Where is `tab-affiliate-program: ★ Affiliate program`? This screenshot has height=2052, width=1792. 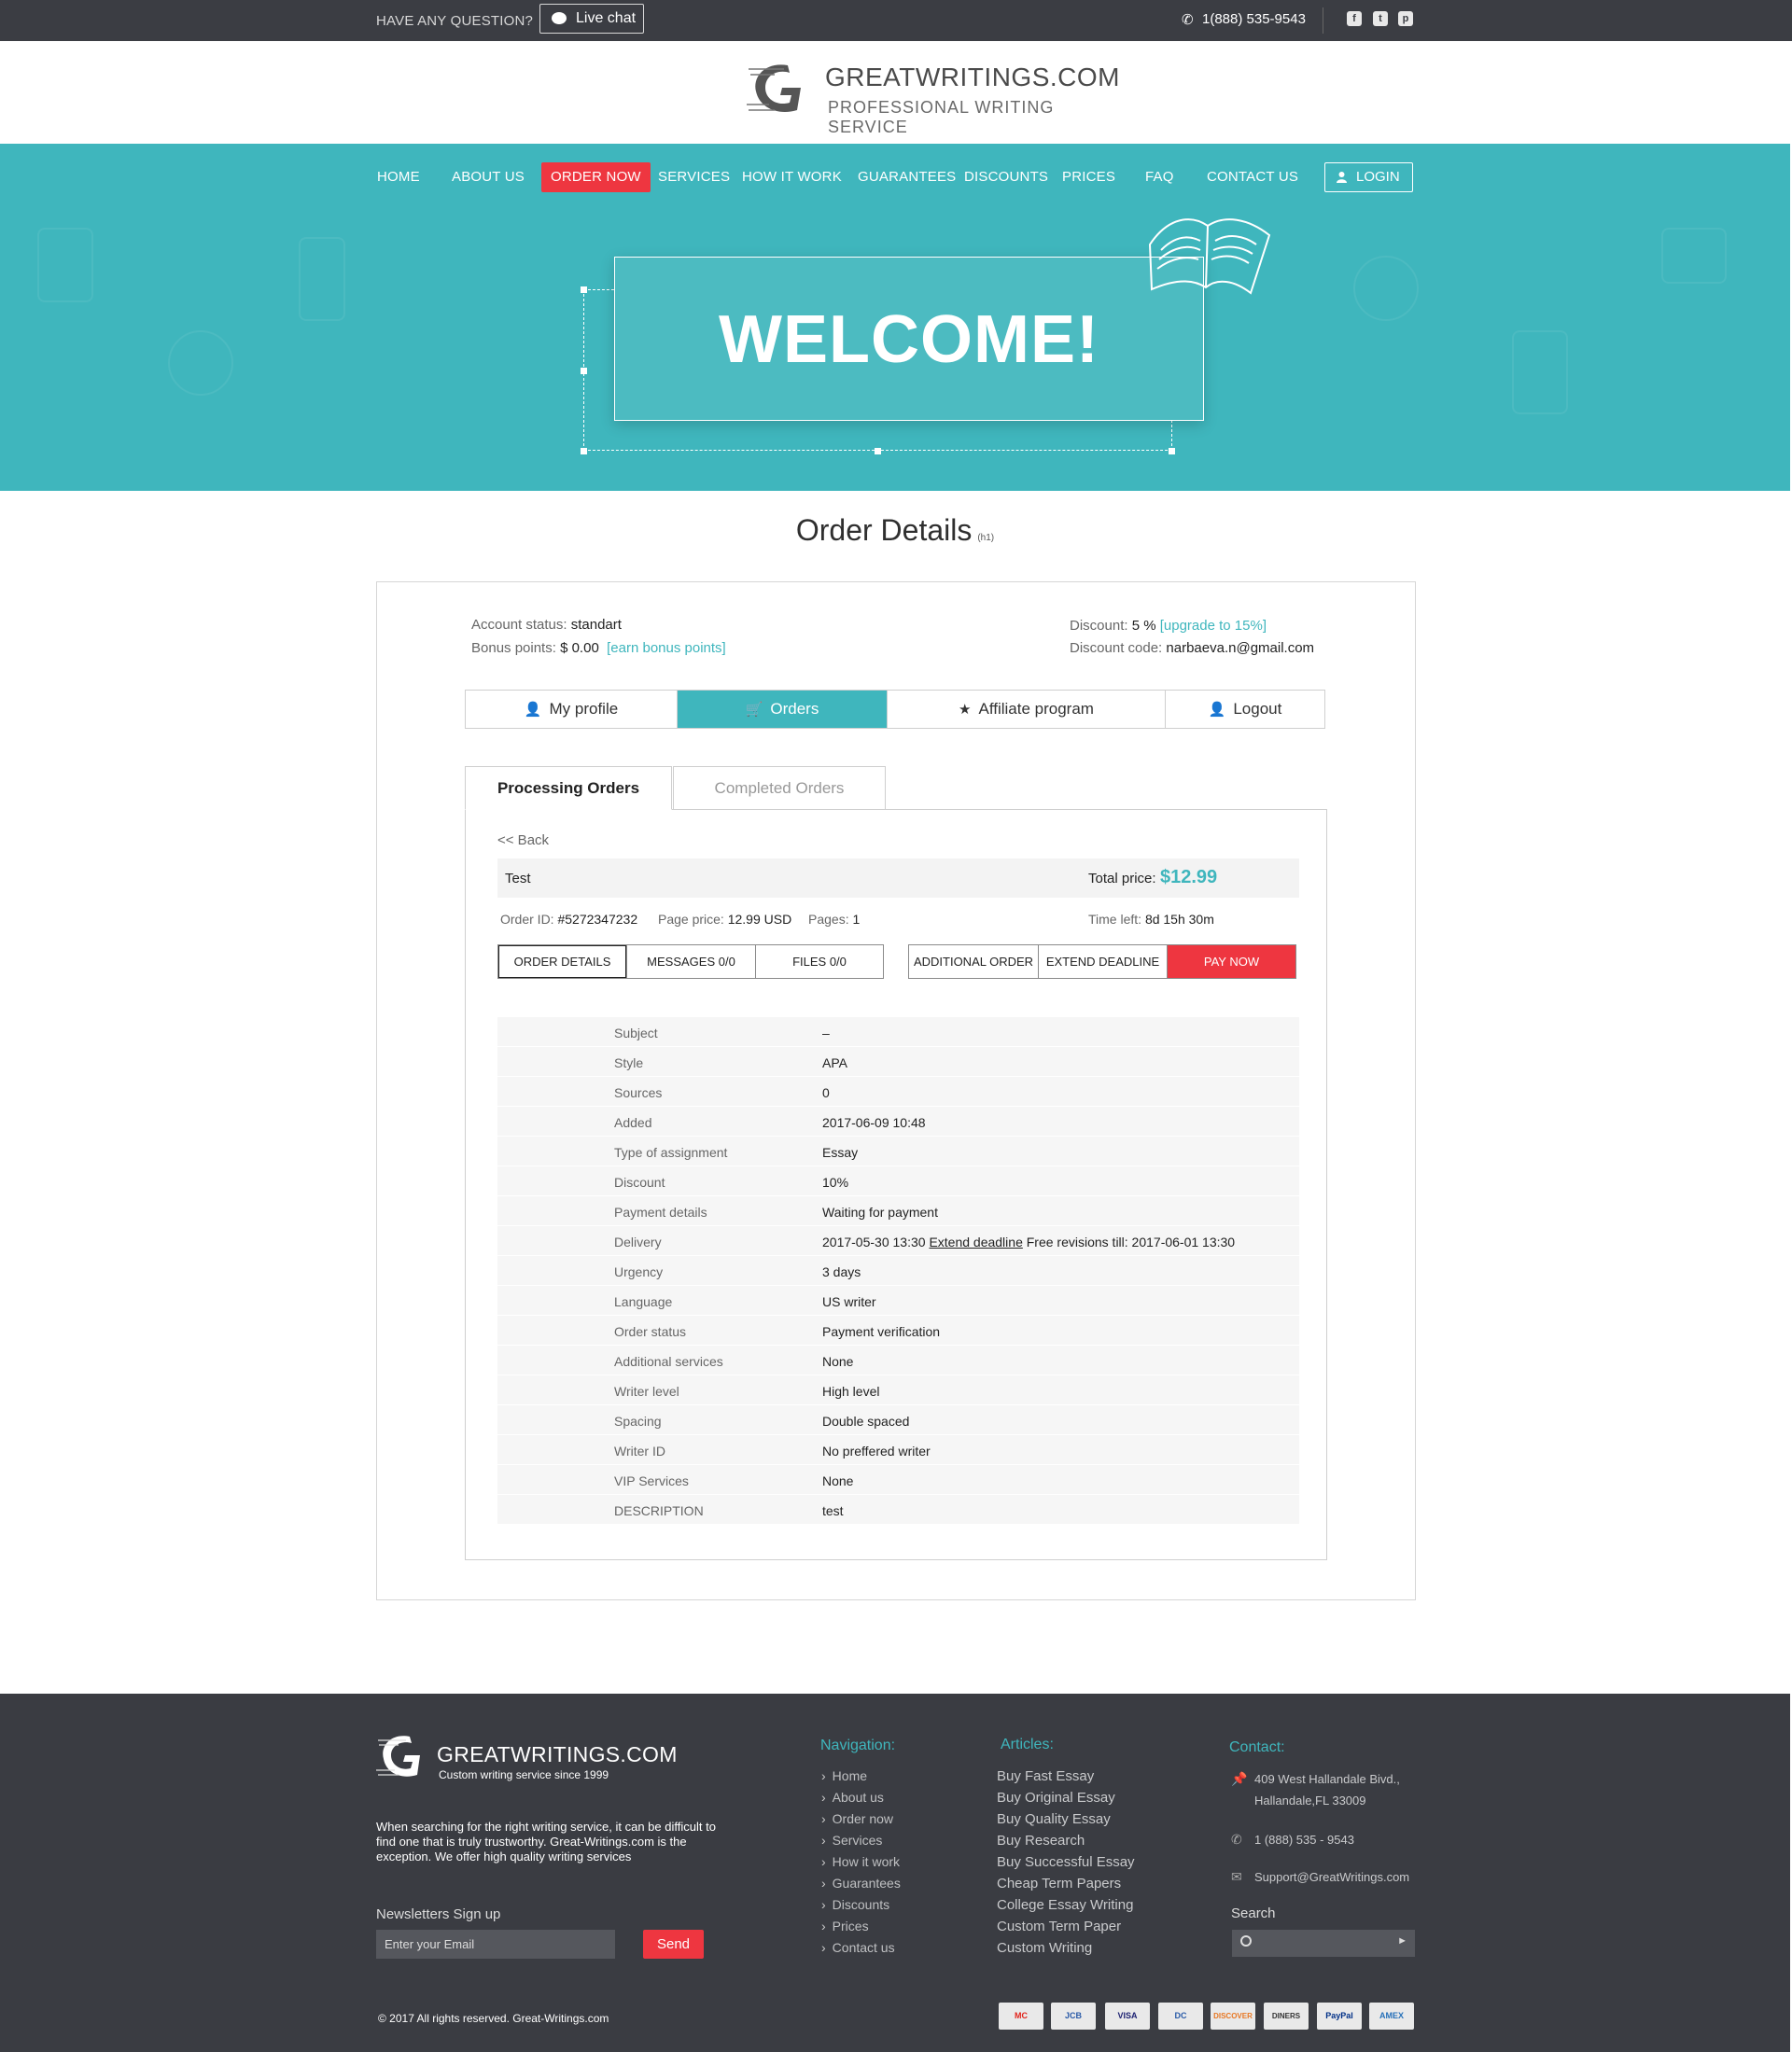
tab-affiliate-program: ★ Affiliate program is located at coordinates (1027, 709).